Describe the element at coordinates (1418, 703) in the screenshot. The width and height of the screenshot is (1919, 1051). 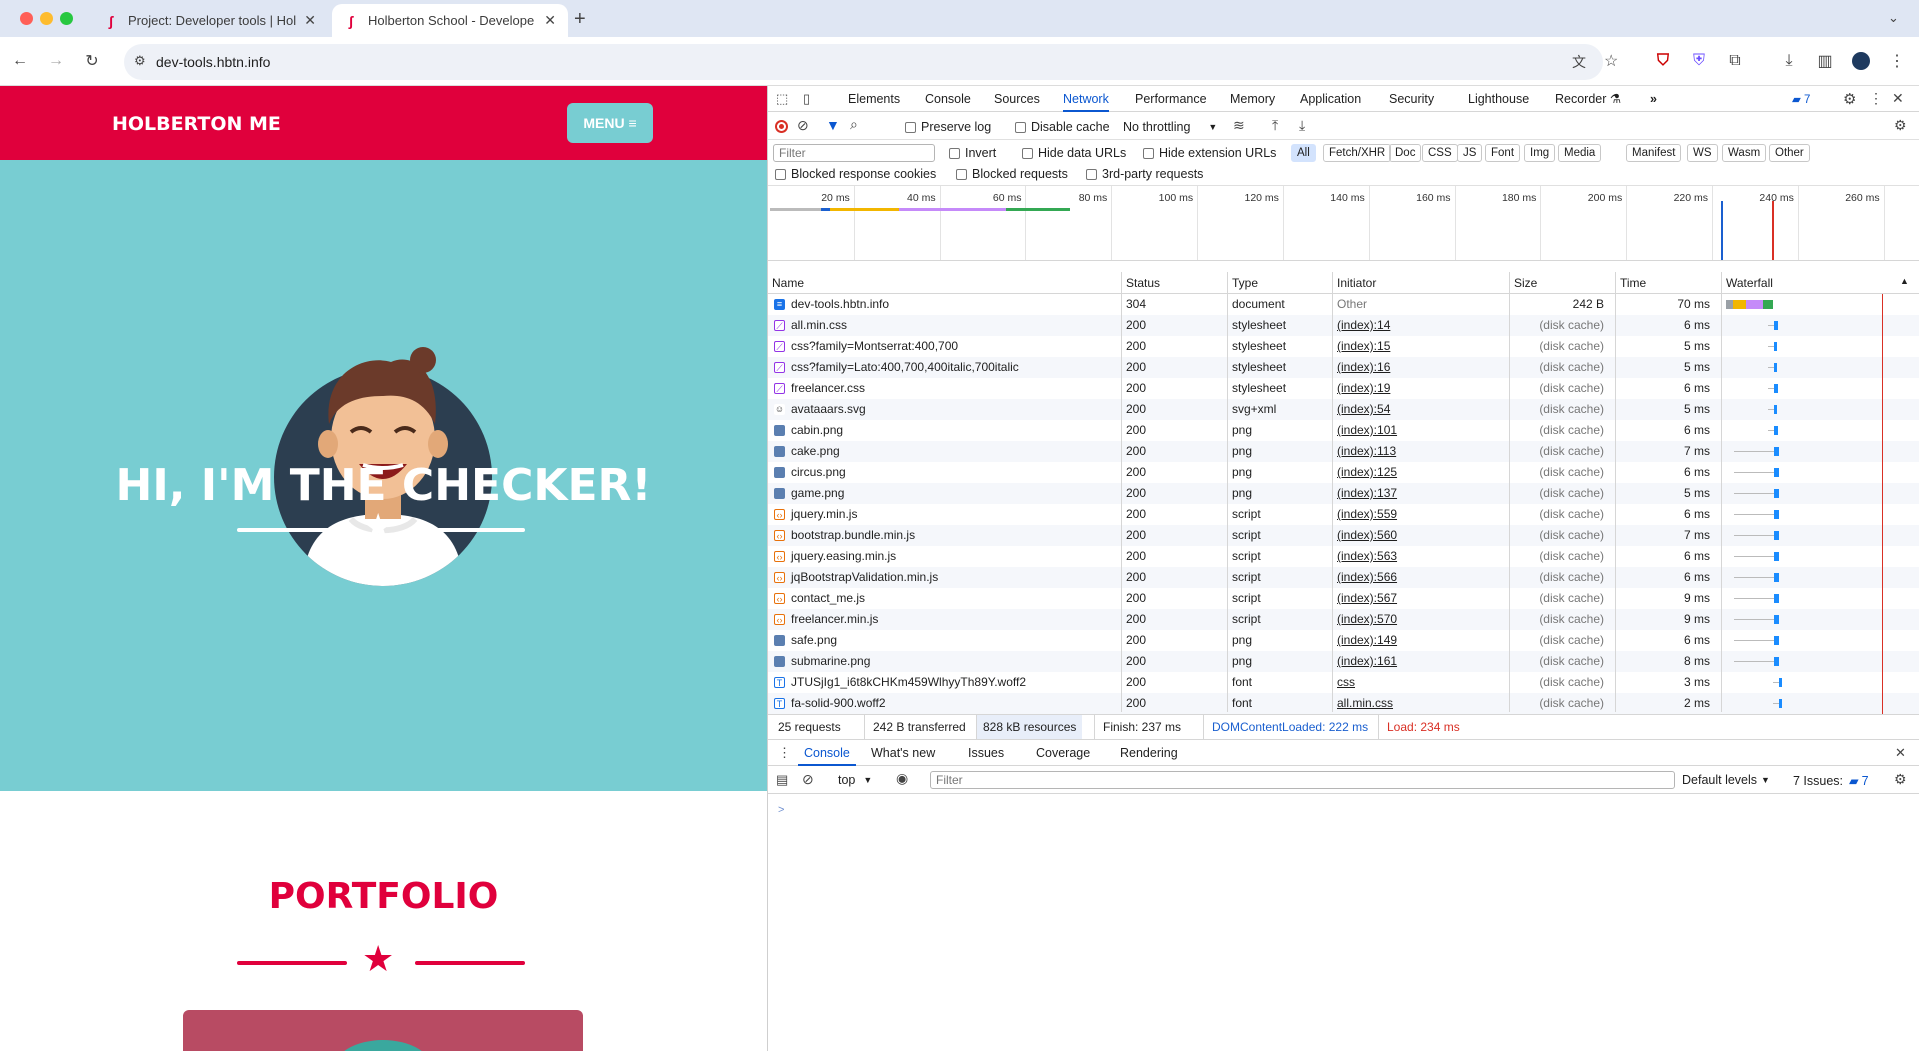
I see `cell-initiator: all.min.css` at that location.